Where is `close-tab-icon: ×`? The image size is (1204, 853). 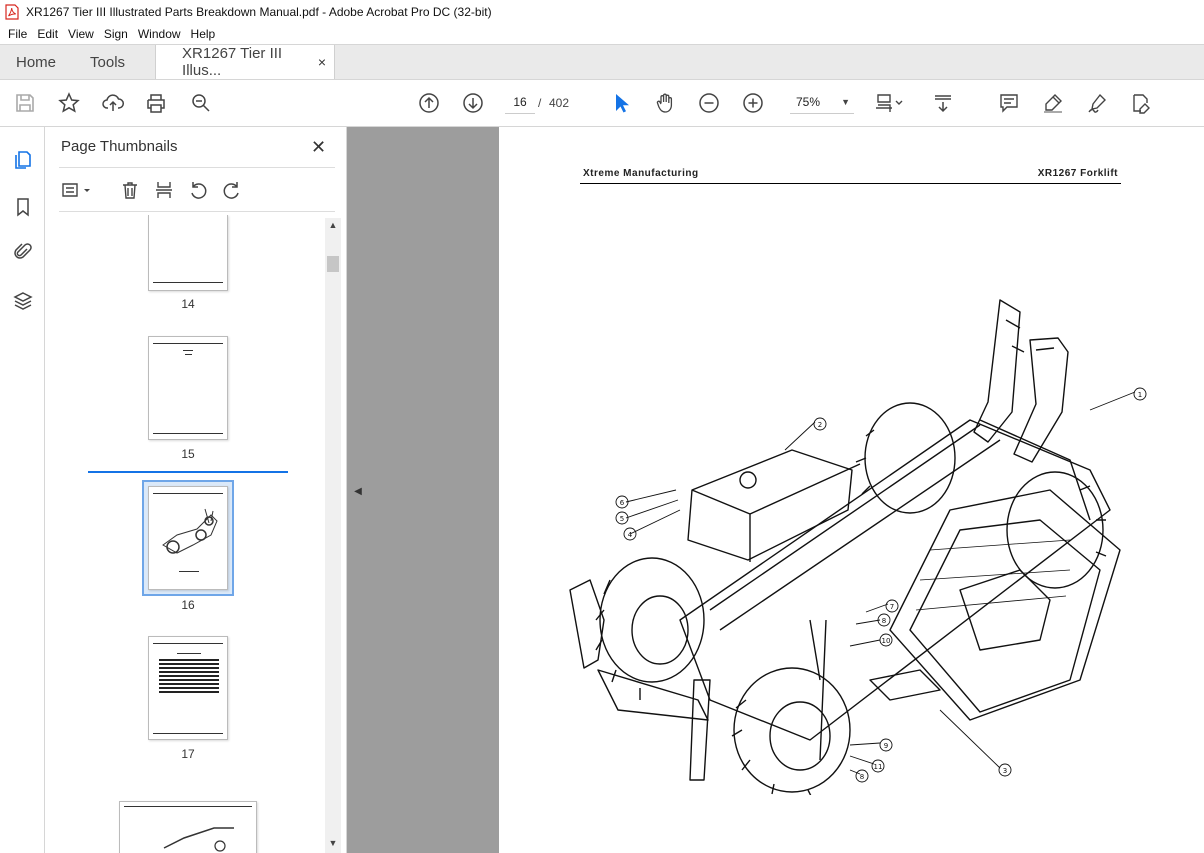 close-tab-icon: × is located at coordinates (322, 62).